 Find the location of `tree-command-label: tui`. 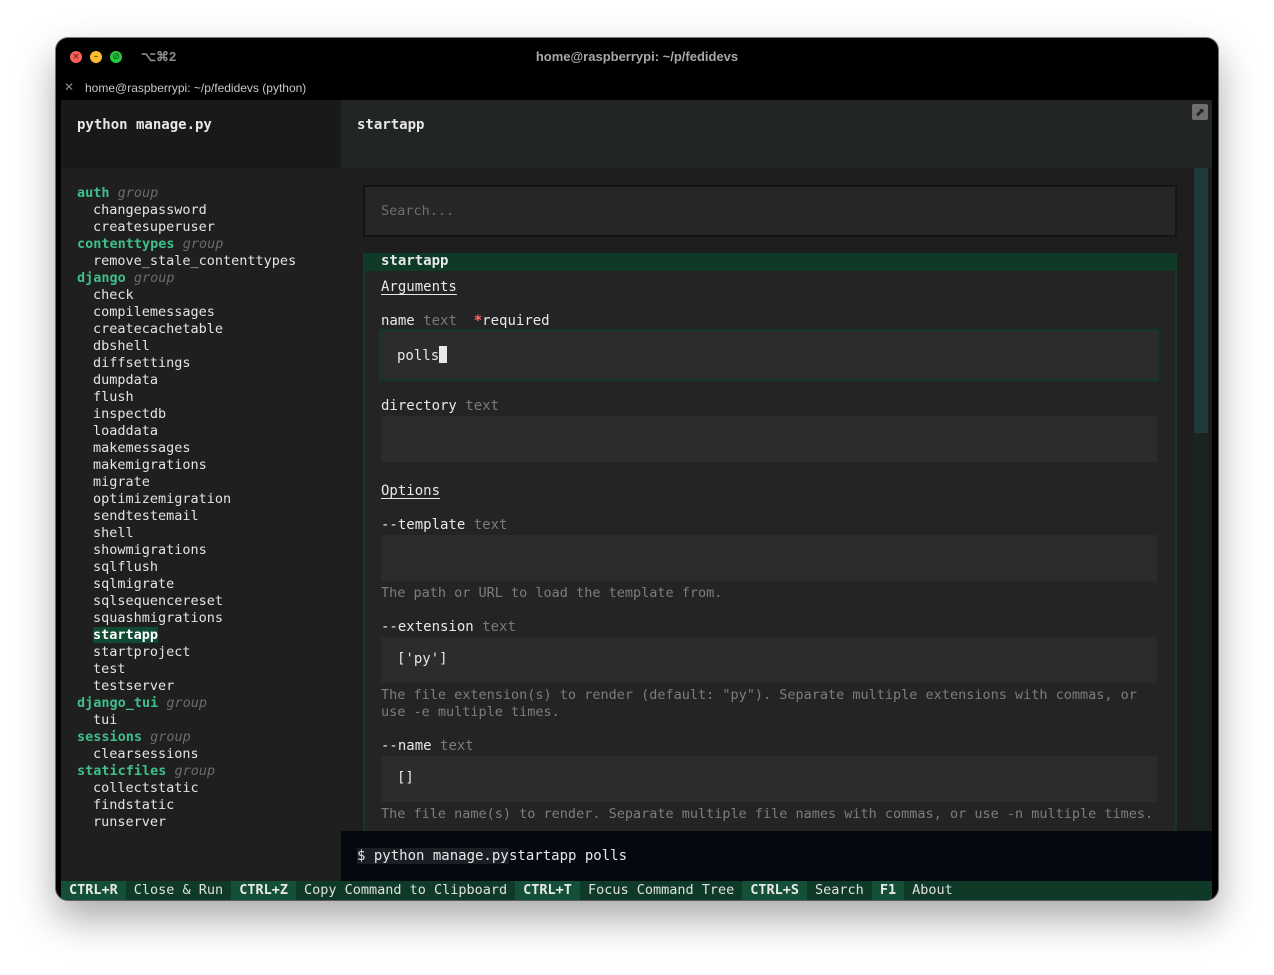

tree-command-label: tui is located at coordinates (105, 720).